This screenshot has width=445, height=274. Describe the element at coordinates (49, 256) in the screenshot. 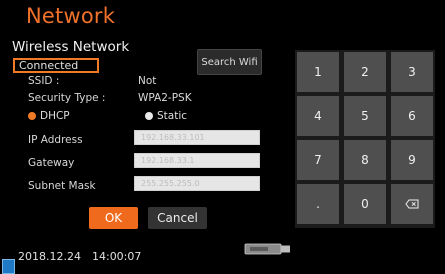

I see `date: 2018.12.24` at that location.